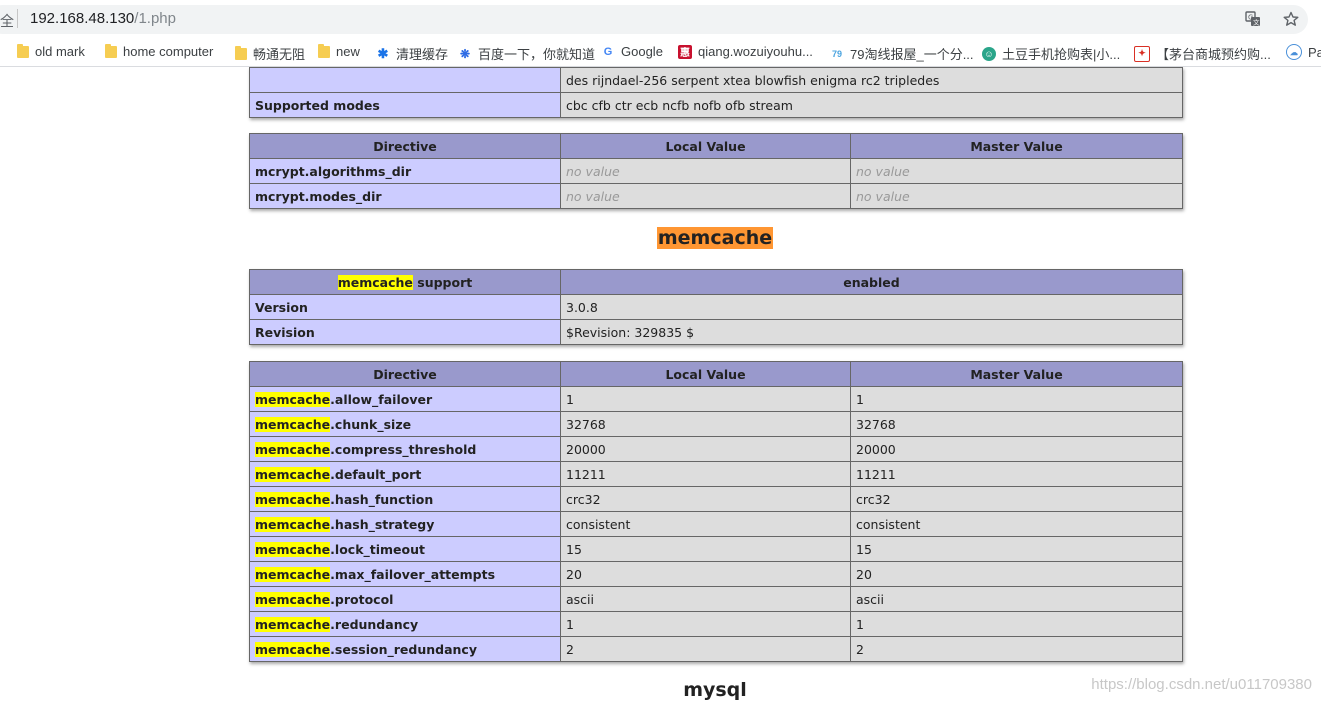  Describe the element at coordinates (608, 51) in the screenshot. I see `google-icon: G` at that location.